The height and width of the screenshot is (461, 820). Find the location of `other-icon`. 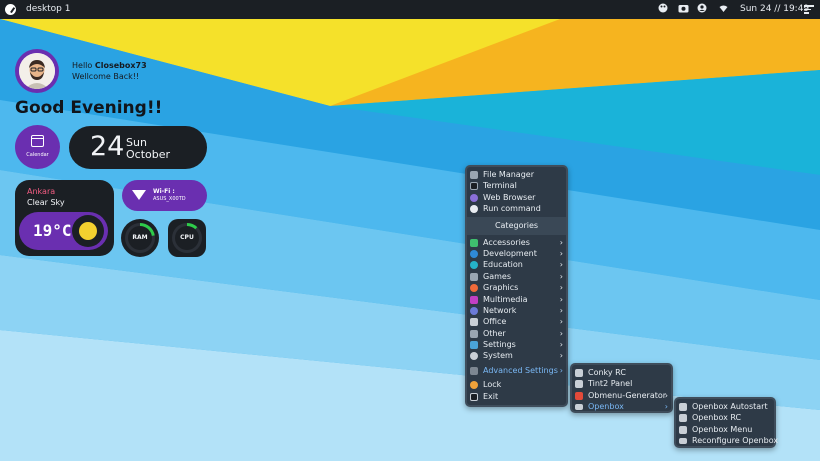

other-icon is located at coordinates (474, 333).